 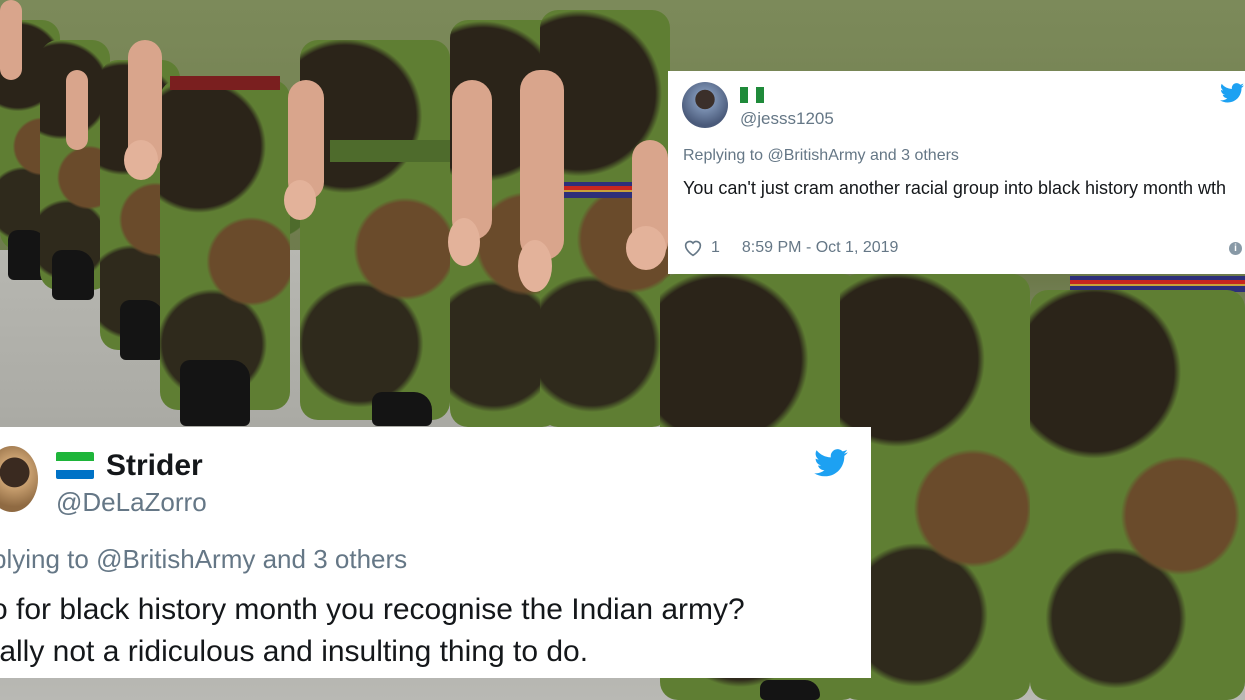 What do you see at coordinates (693, 248) in the screenshot?
I see `heart-icon` at bounding box center [693, 248].